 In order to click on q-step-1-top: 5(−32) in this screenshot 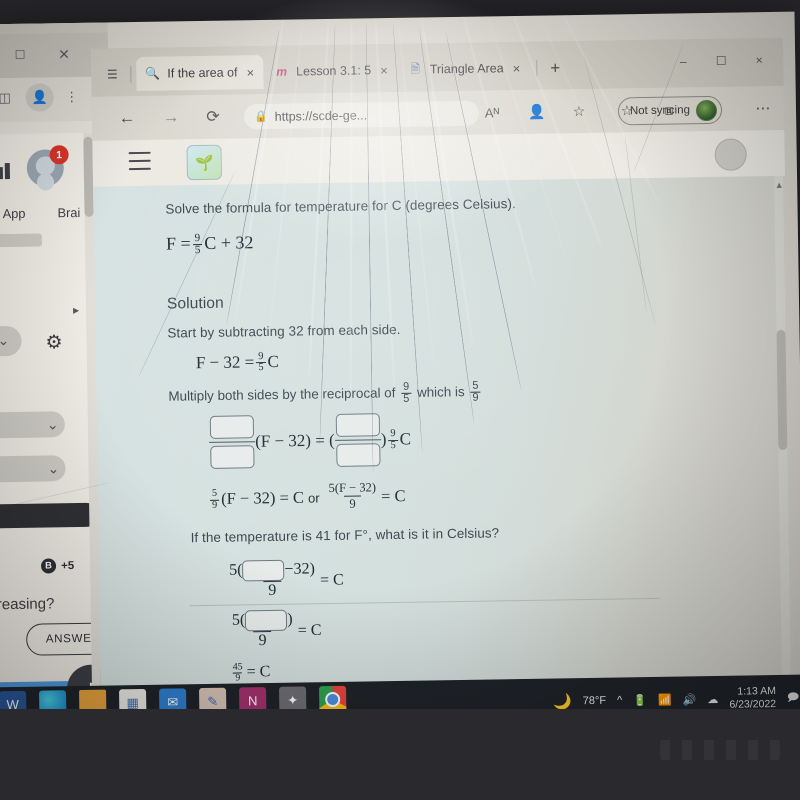, I will do `click(272, 570)`.